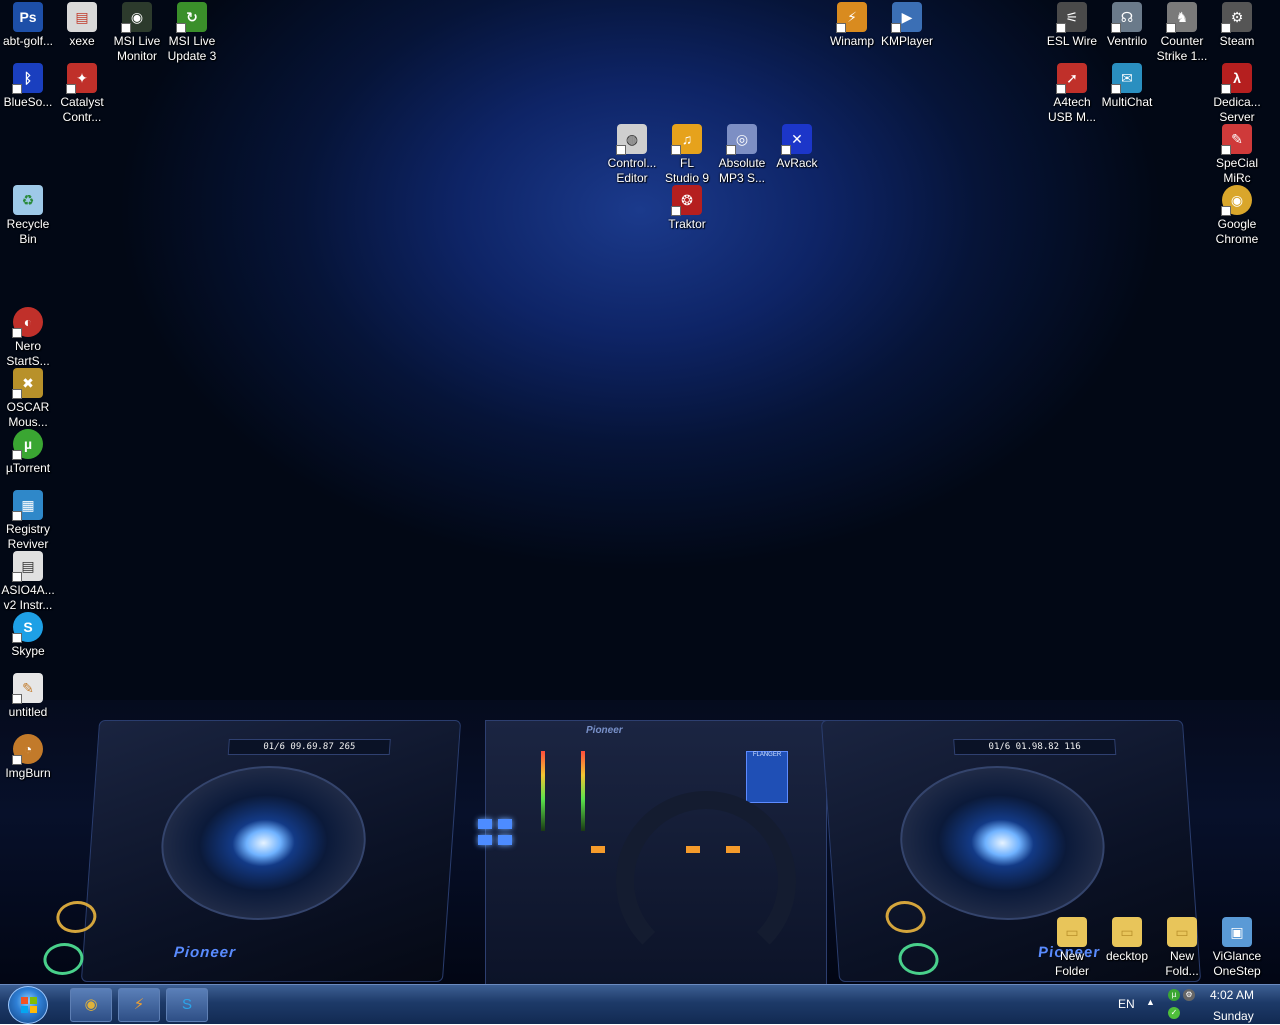 This screenshot has height=1025, width=1280. I want to click on desktop-icon-xexe: ▤ xexe, so click(82, 25).